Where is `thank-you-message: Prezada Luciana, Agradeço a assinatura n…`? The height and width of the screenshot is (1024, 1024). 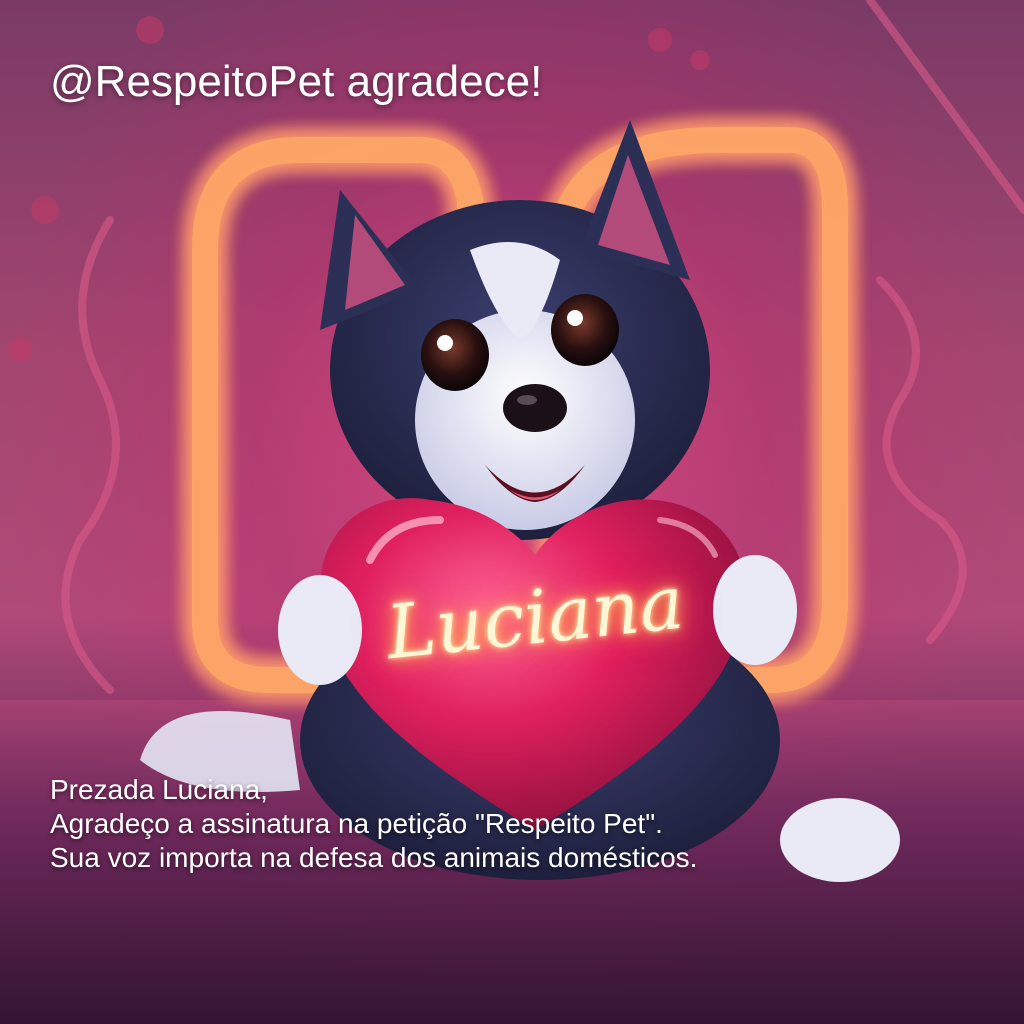 thank-you-message: Prezada Luciana, Agradeço a assinatura n… is located at coordinates (373, 824).